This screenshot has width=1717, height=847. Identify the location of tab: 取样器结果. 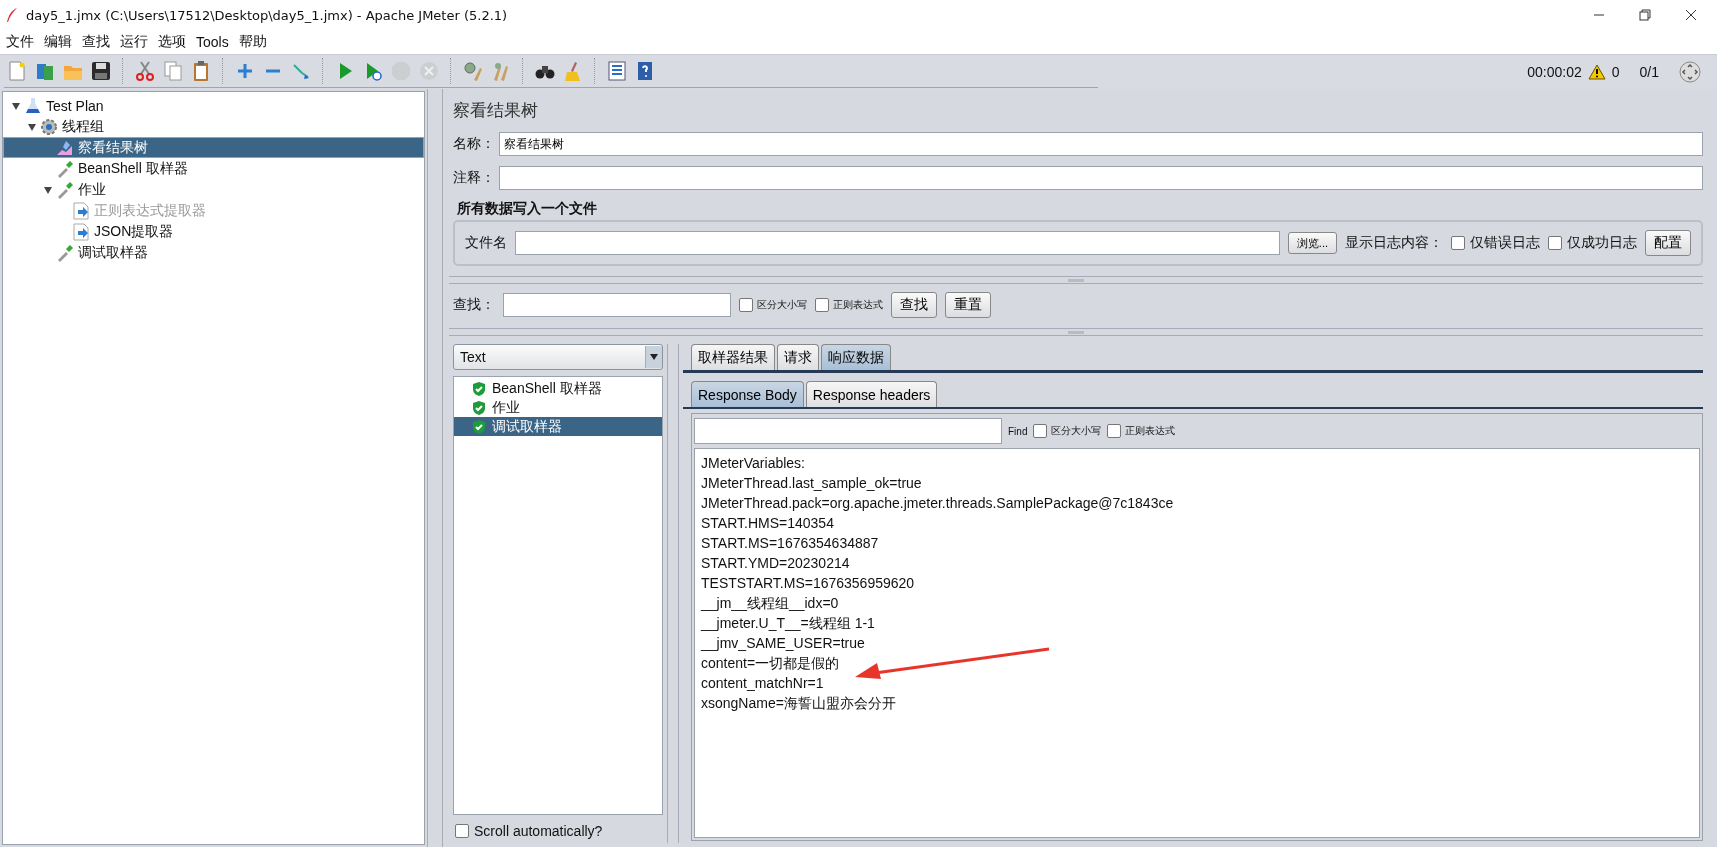
(733, 357).